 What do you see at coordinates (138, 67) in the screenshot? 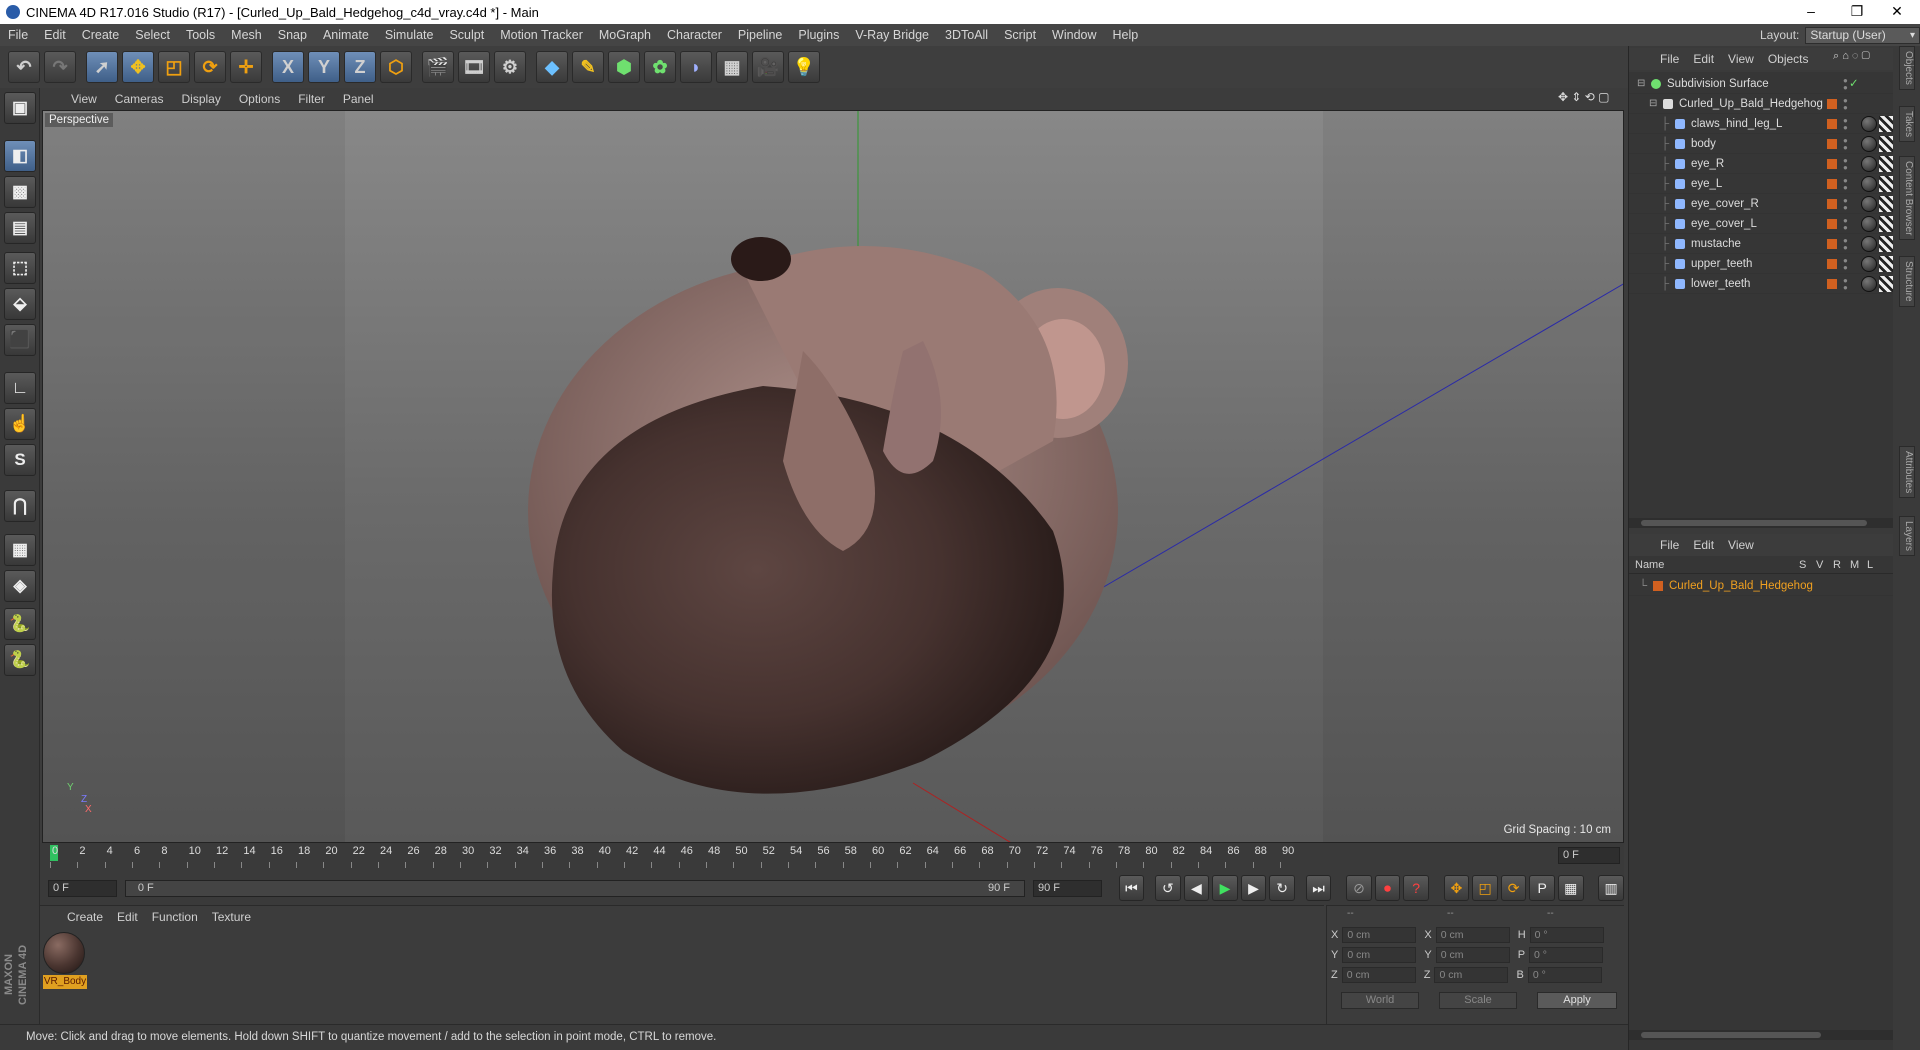
I see `move-tool-button: ✥` at bounding box center [138, 67].